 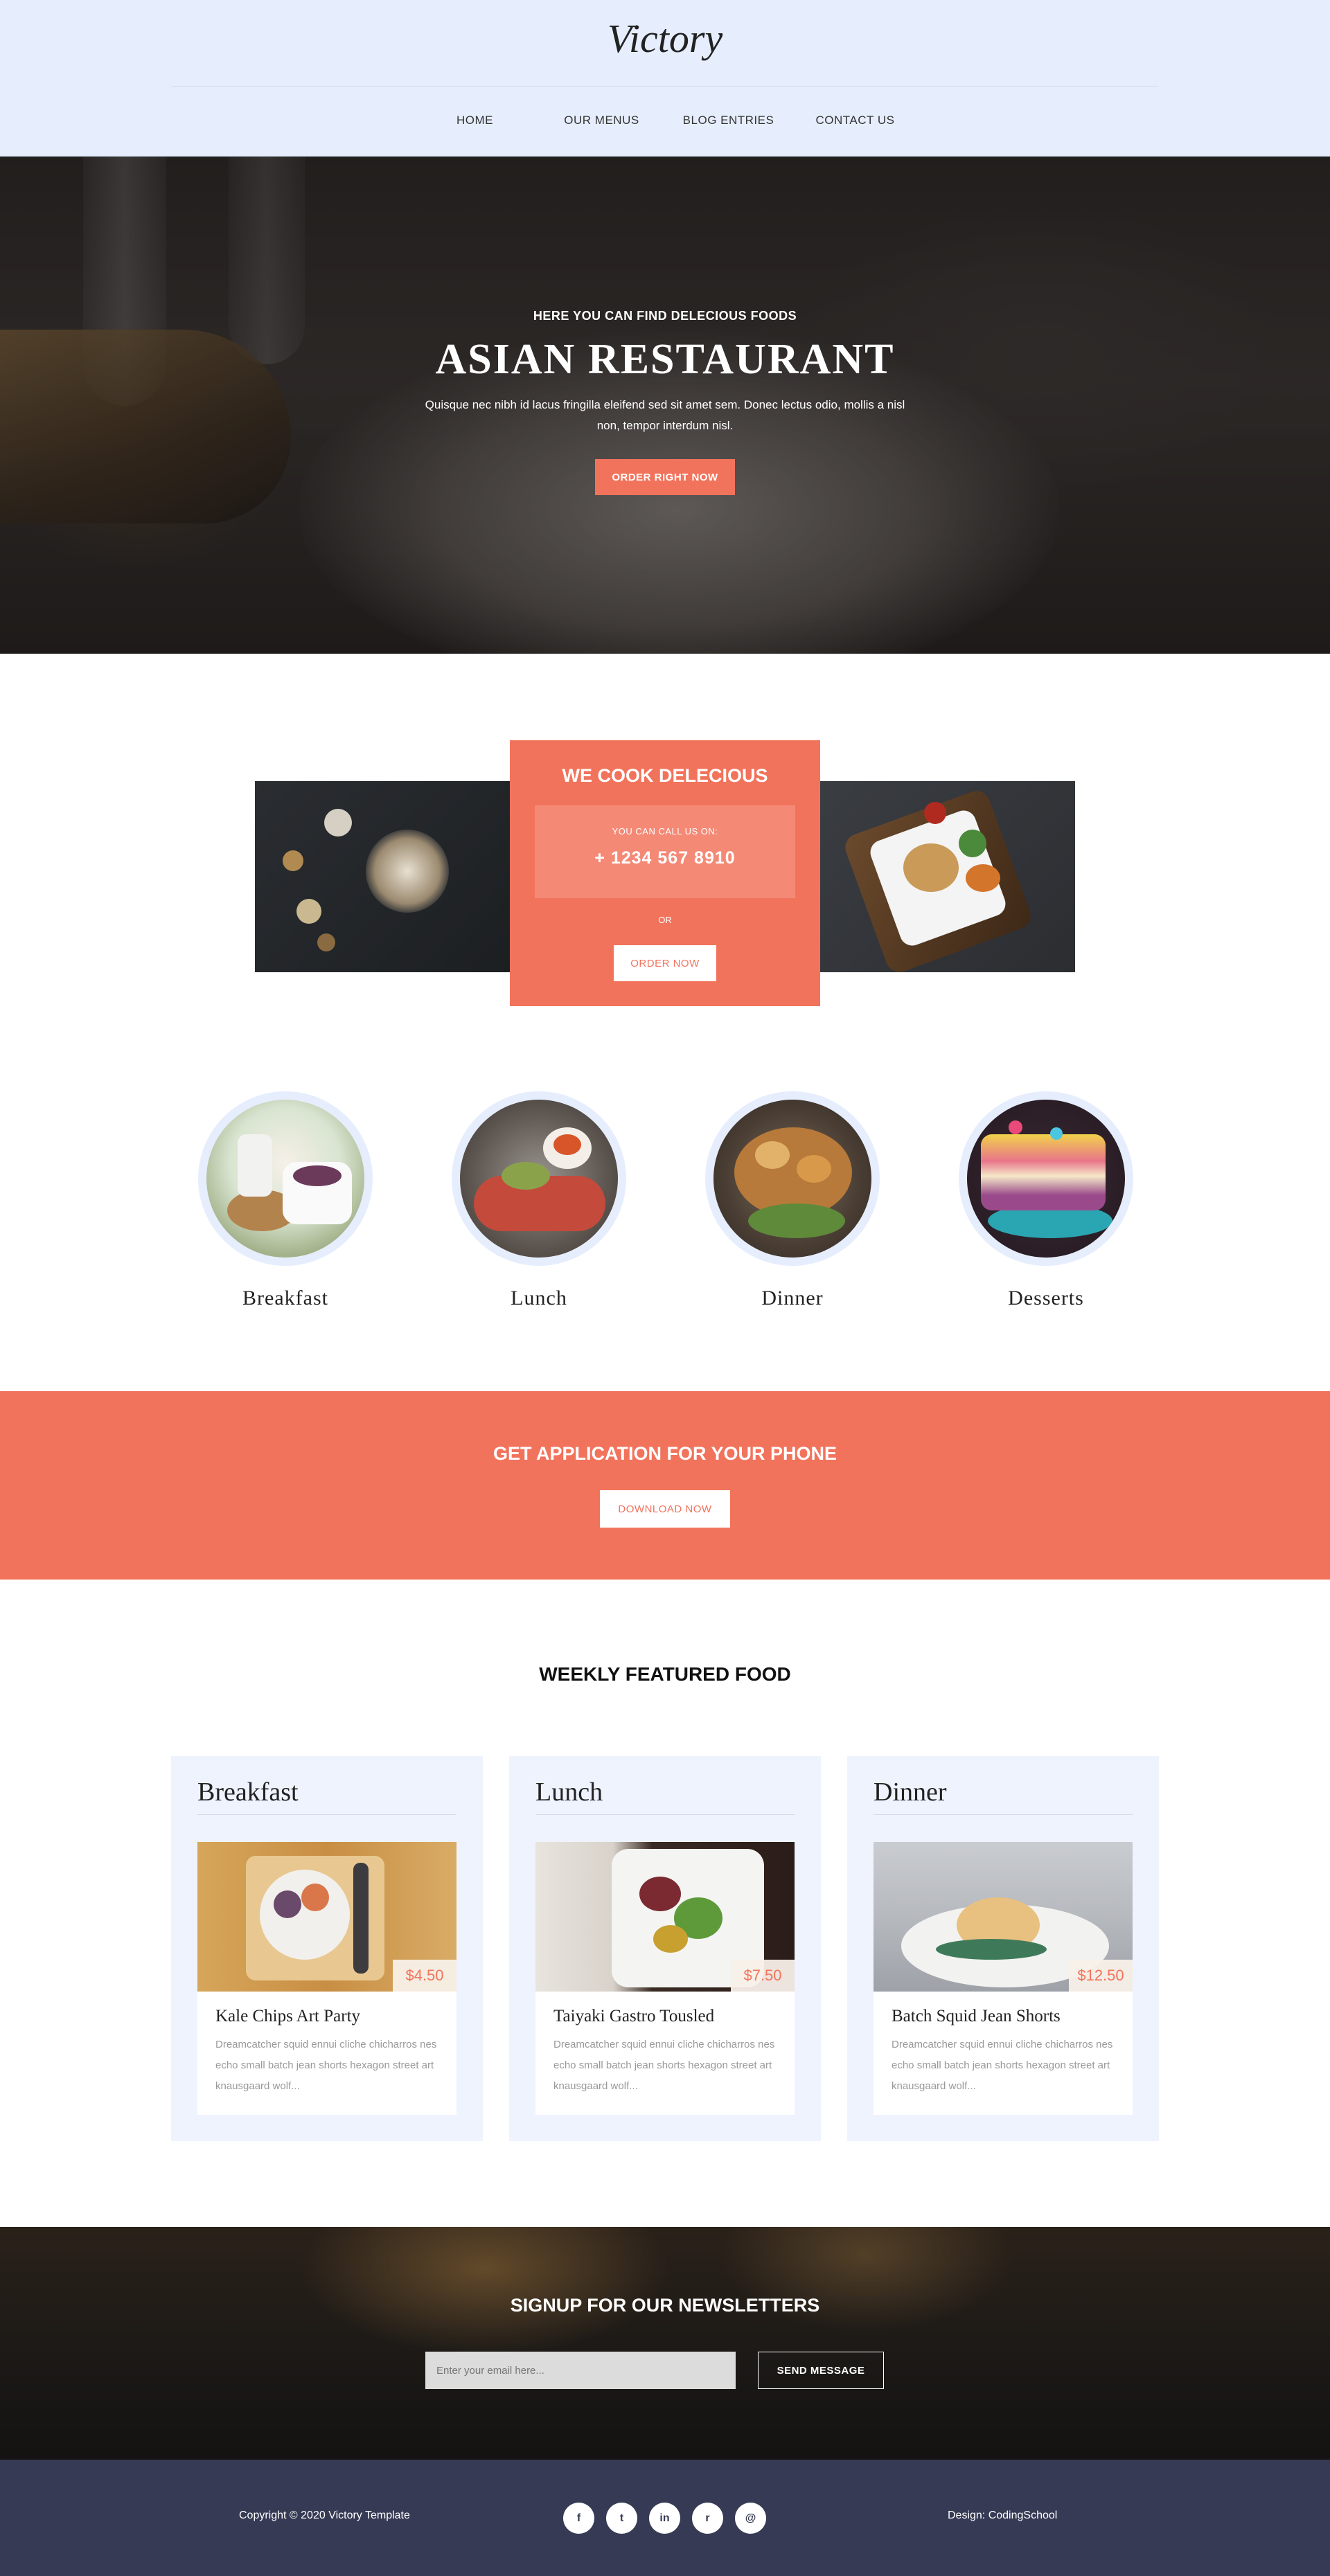 I want to click on newsletter-section: SIGNUP FOR OUR NEWSLETTERS SEND MESSAGE, so click(x=665, y=2343).